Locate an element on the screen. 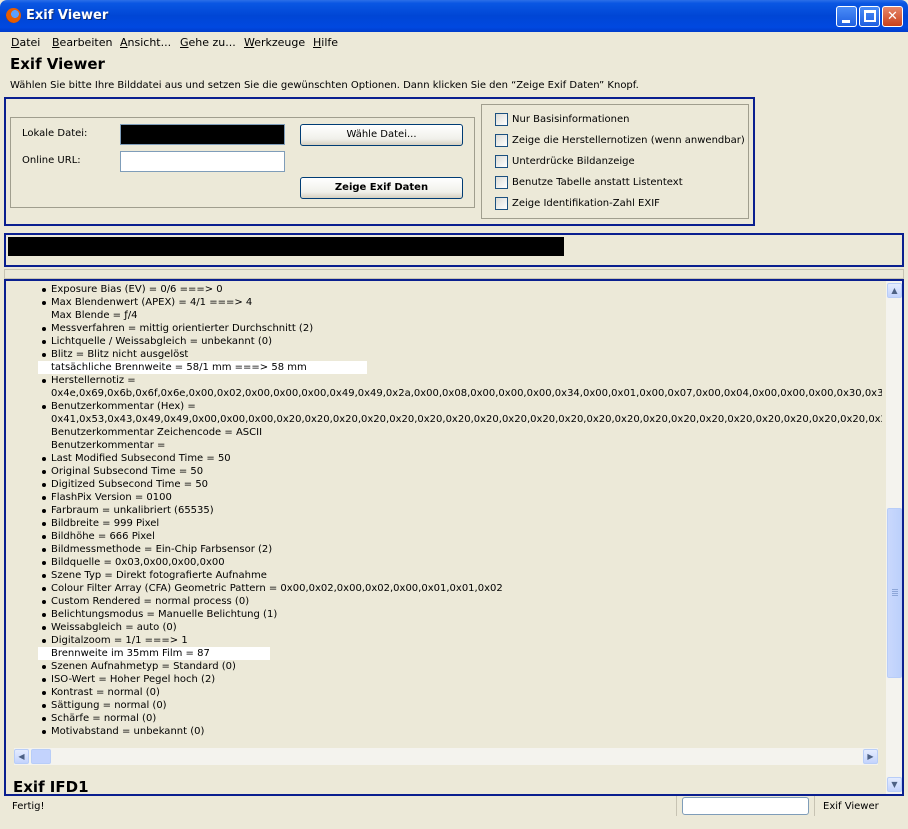  horizontal-scroll-thumb is located at coordinates (41, 756).